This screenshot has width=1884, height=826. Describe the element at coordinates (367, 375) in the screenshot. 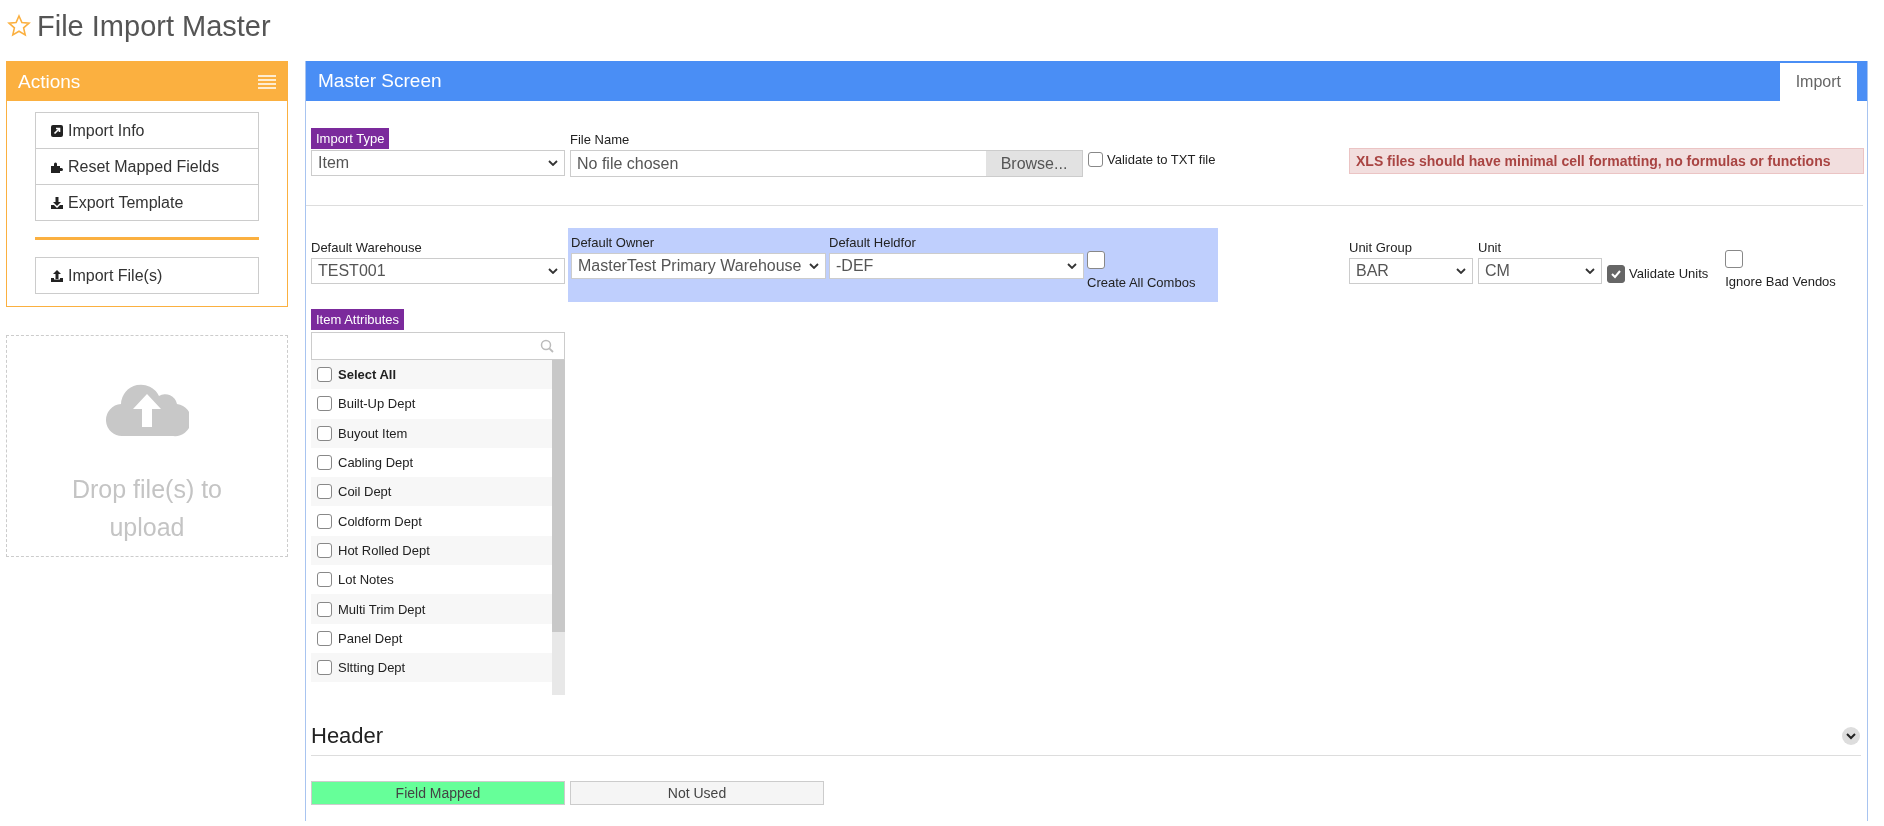

I see `list-item-label: Select All` at that location.